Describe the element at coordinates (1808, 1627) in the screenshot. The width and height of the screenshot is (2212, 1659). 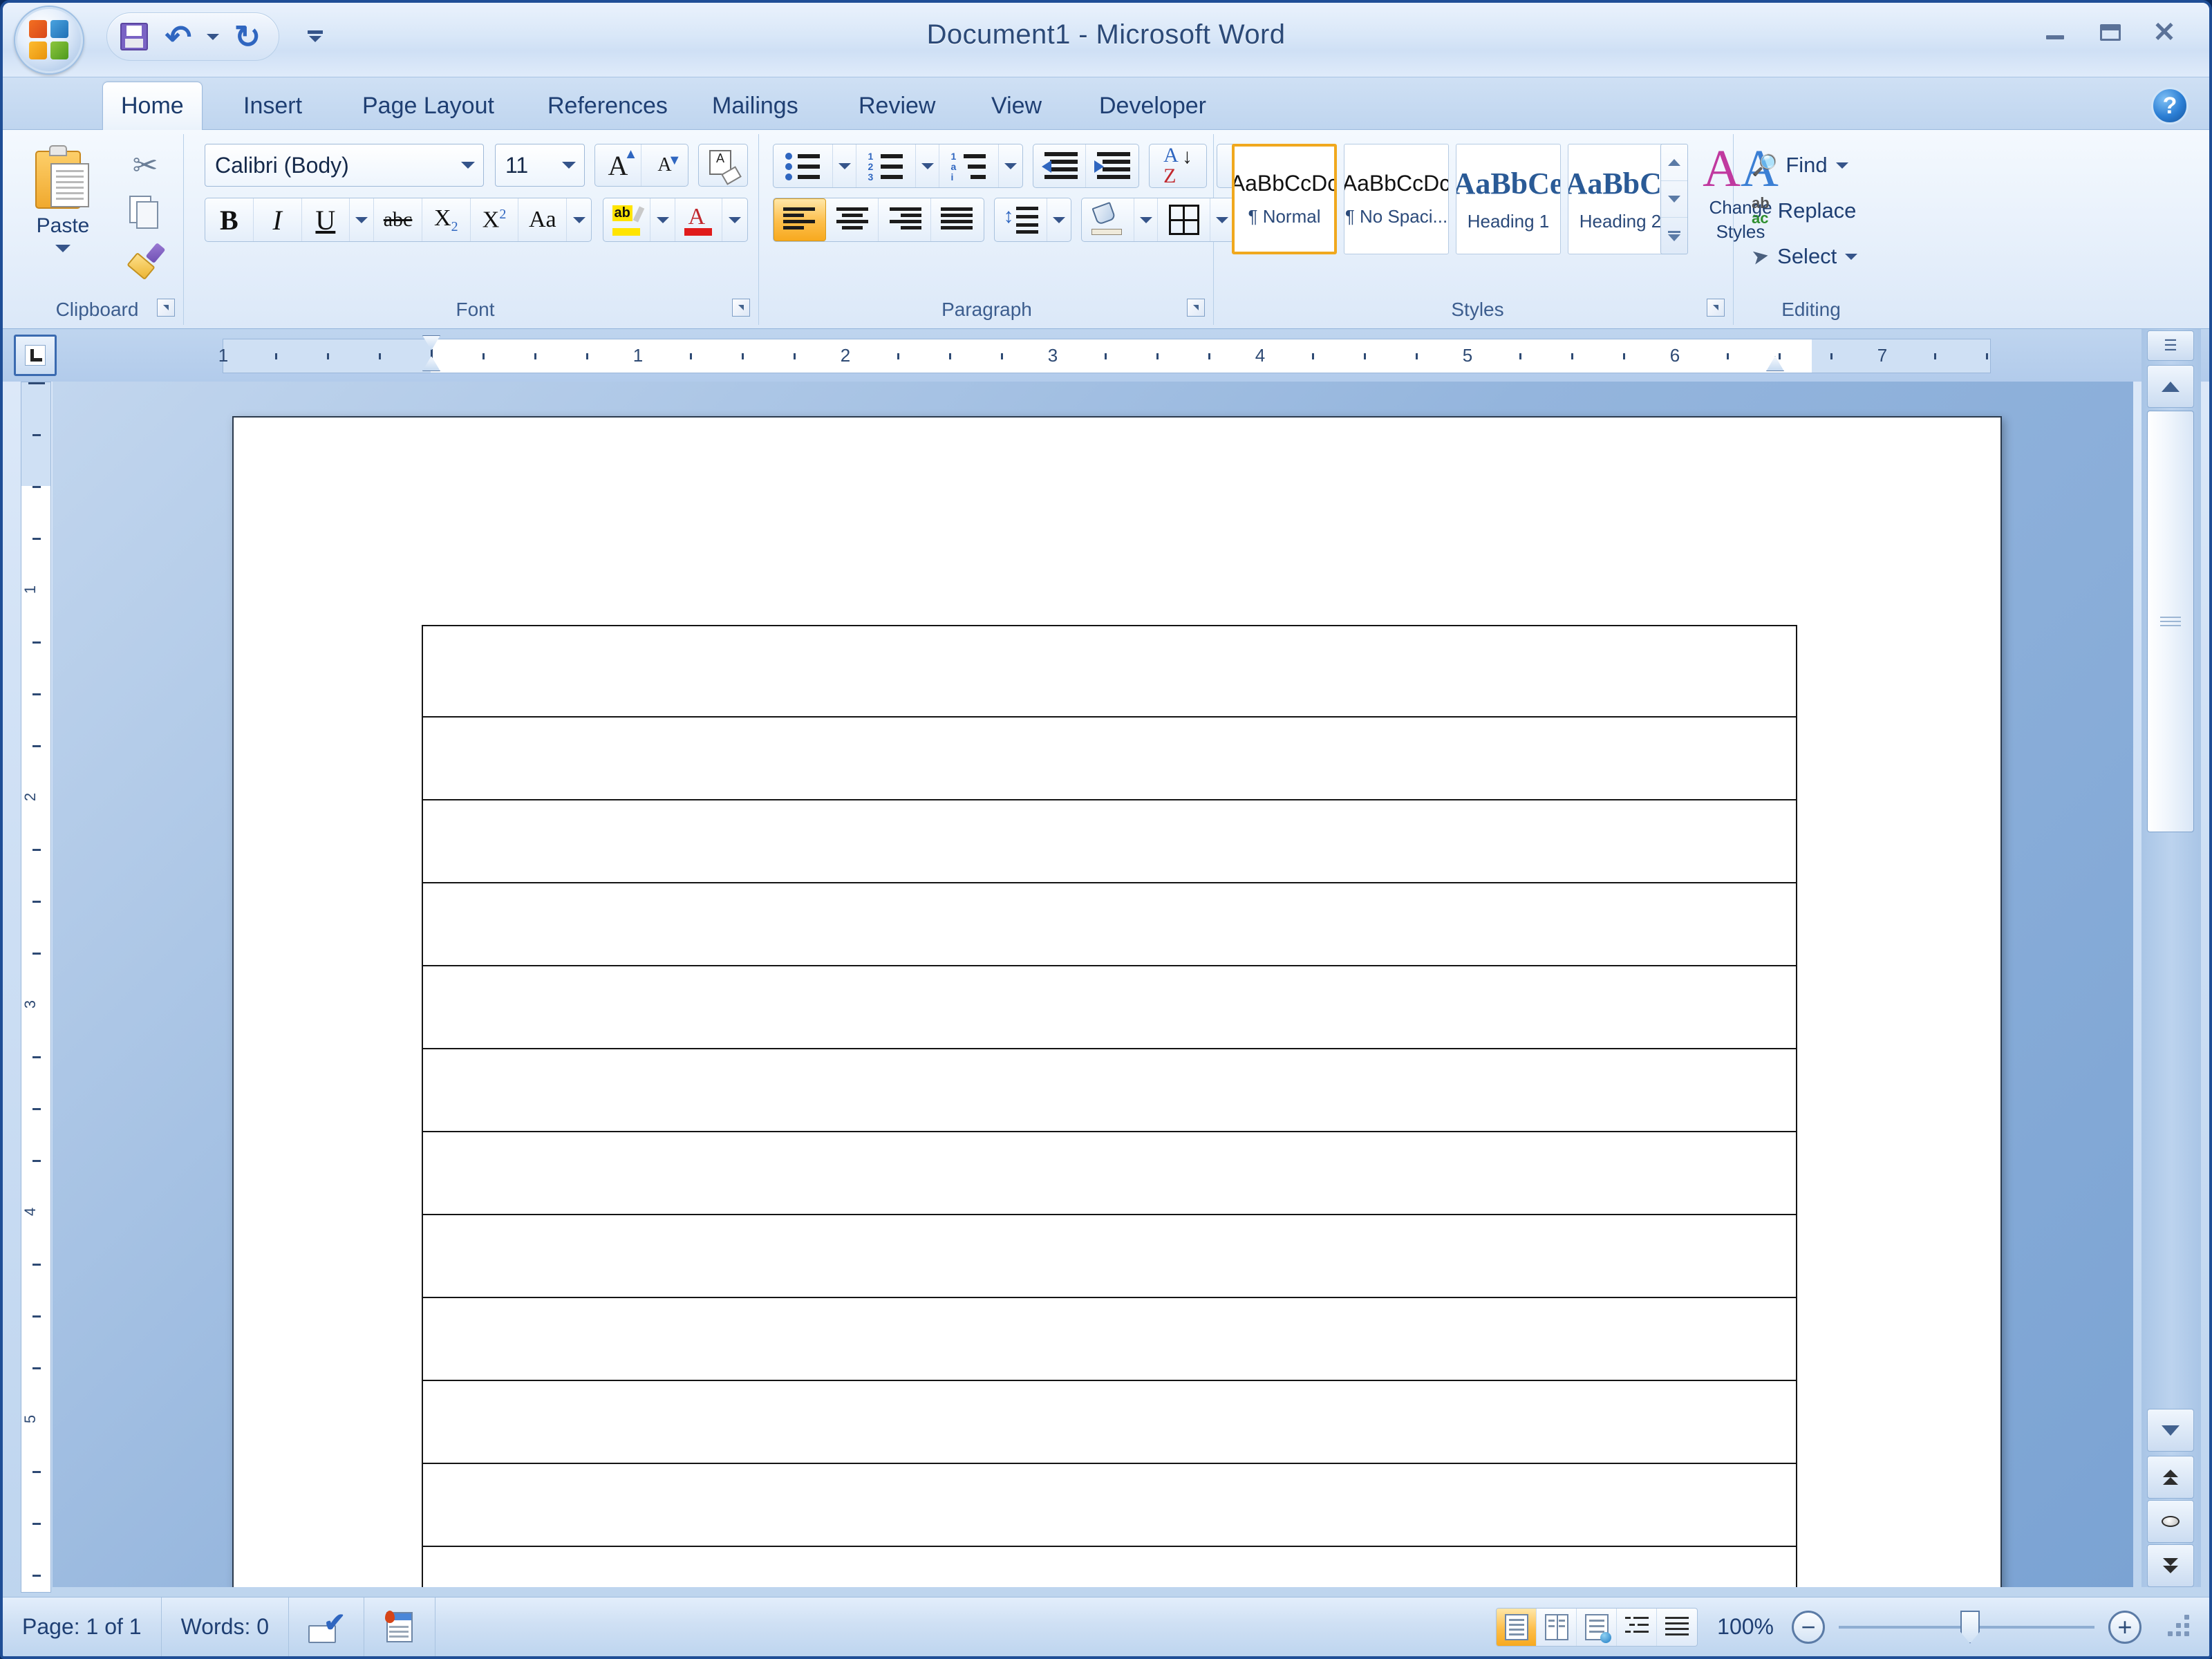
I see `zoom-out-button: −` at that location.